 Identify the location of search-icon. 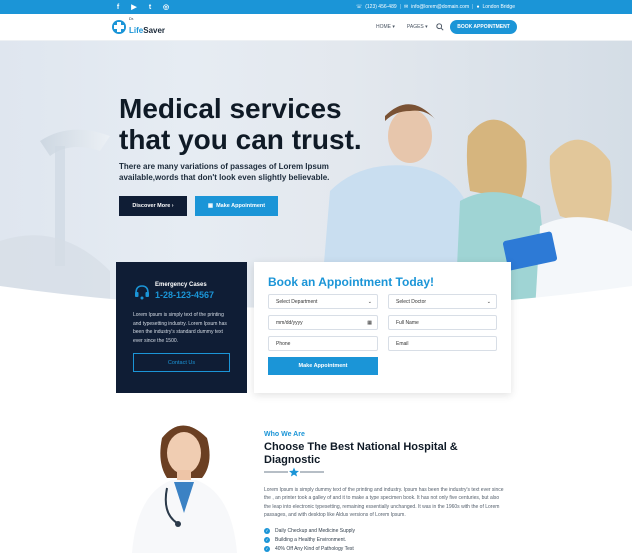
(440, 27).